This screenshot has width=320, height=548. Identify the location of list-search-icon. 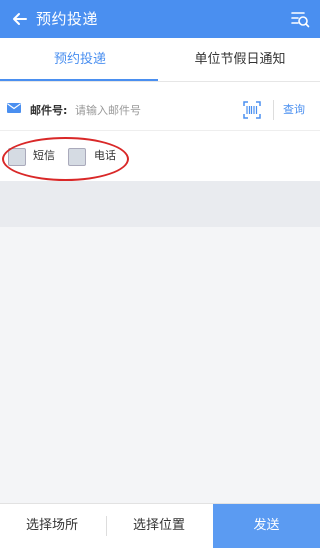
(300, 20).